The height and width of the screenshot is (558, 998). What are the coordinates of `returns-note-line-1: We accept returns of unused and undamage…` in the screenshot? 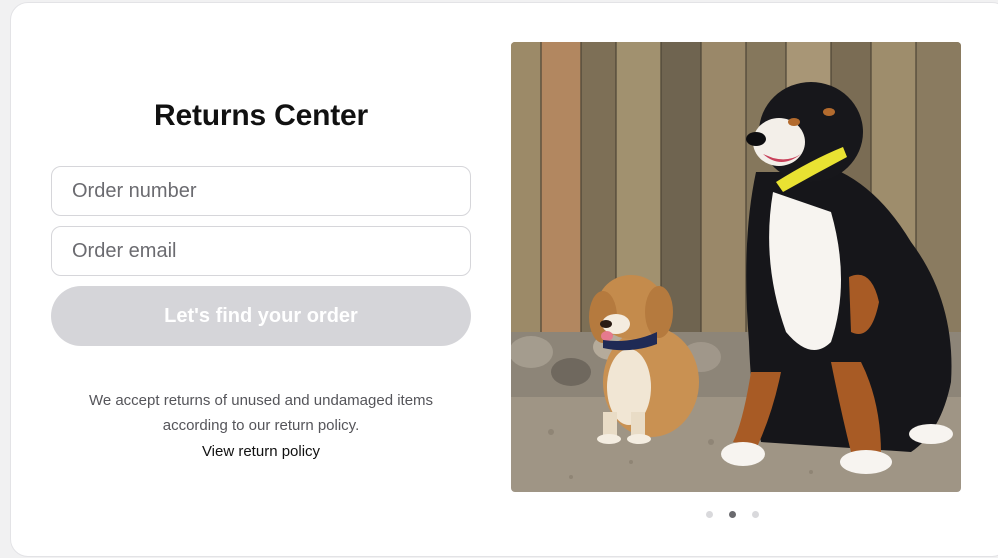 It's located at (261, 400).